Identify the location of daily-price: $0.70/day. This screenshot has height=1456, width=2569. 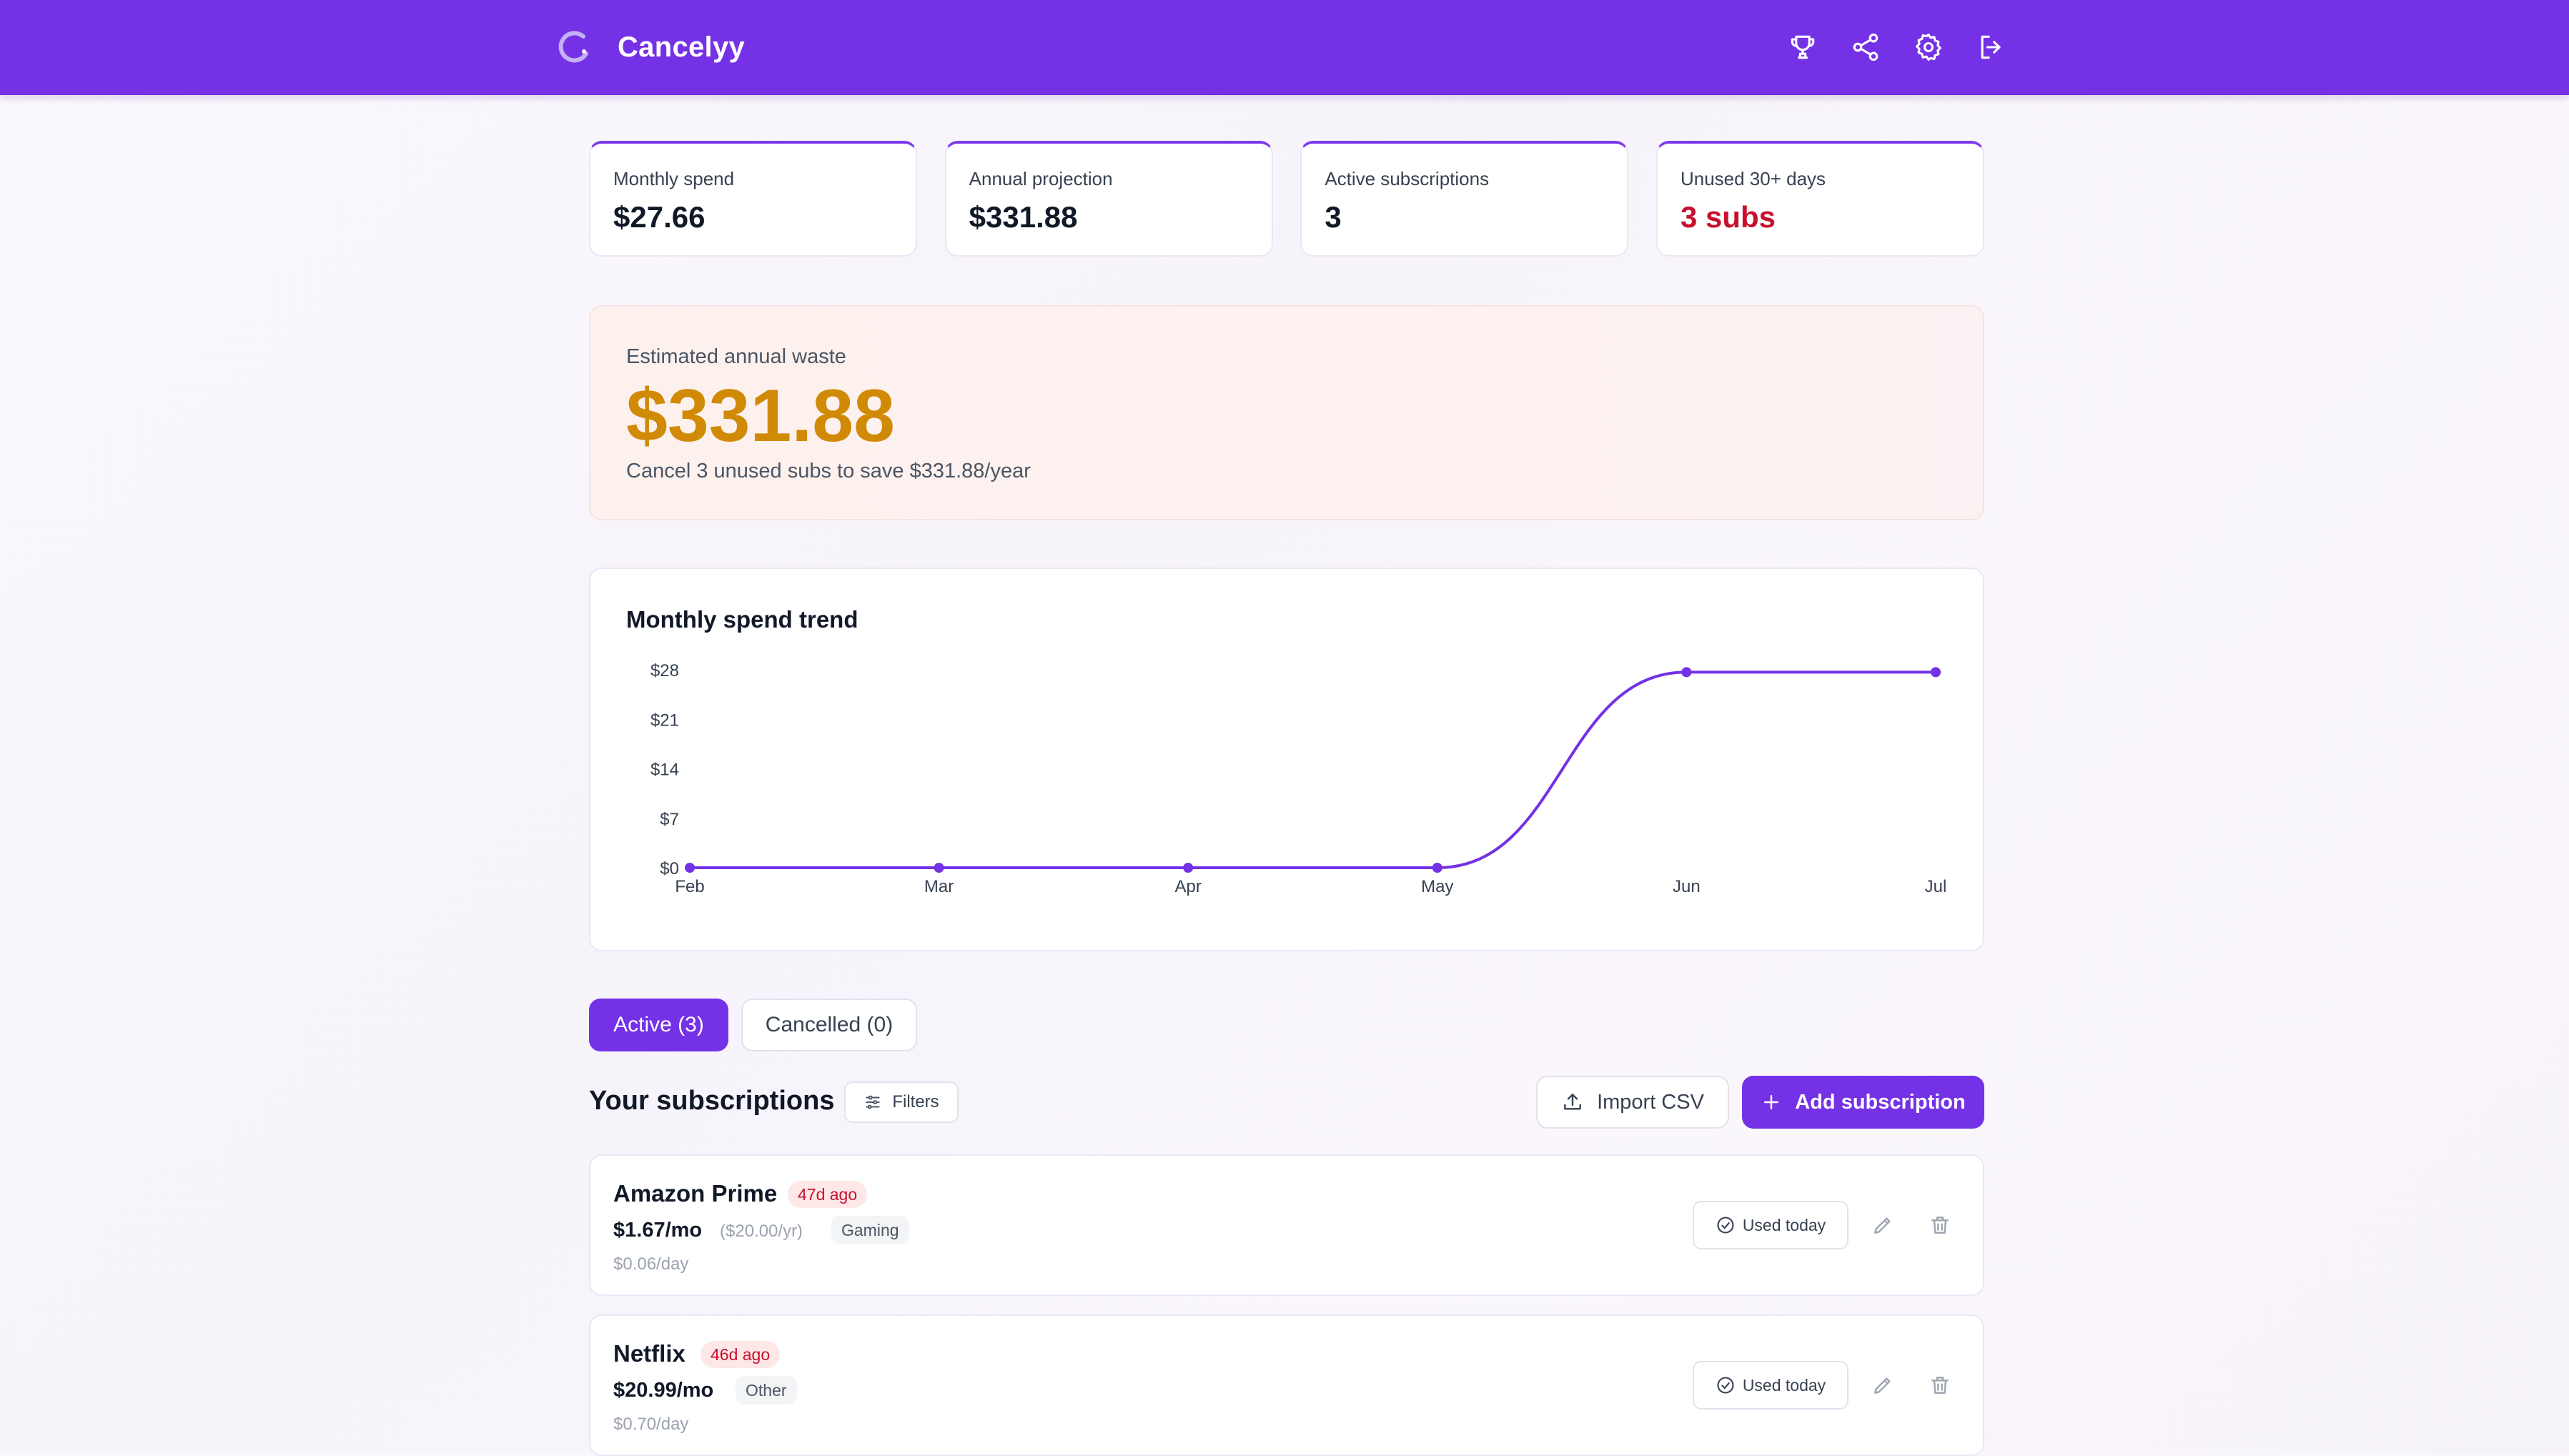
(651, 1424).